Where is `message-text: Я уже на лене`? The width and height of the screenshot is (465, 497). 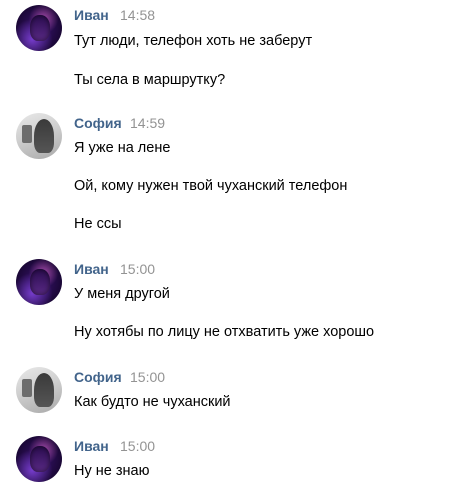 message-text: Я уже на лене is located at coordinates (122, 148).